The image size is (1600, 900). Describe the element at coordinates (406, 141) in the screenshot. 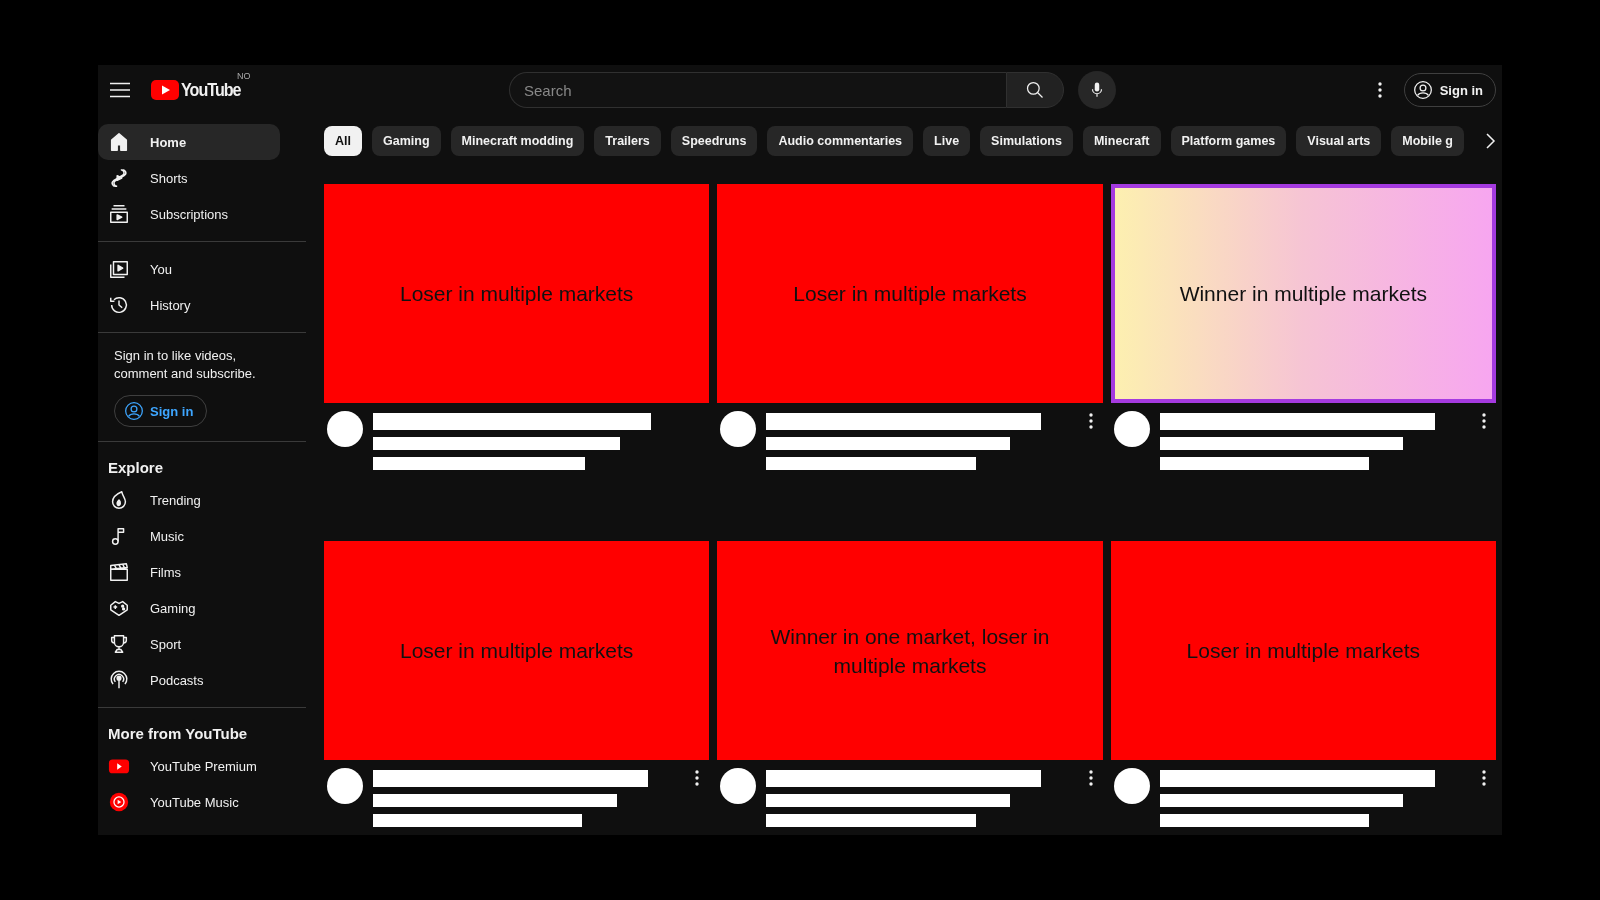

I see `filter-chip: Gaming` at that location.